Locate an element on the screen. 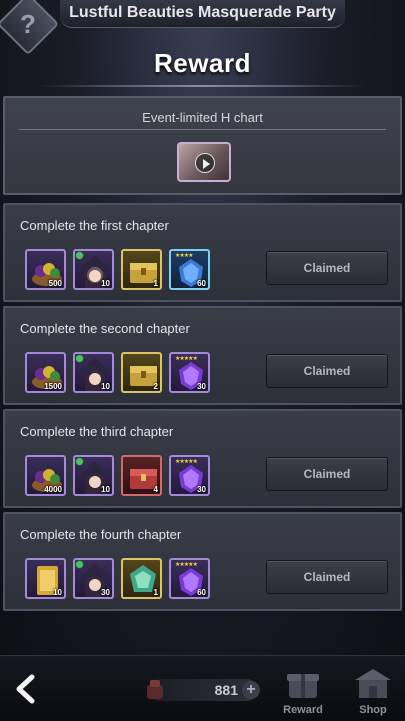  mission-title: Complete the third chapter is located at coordinates (97, 431).